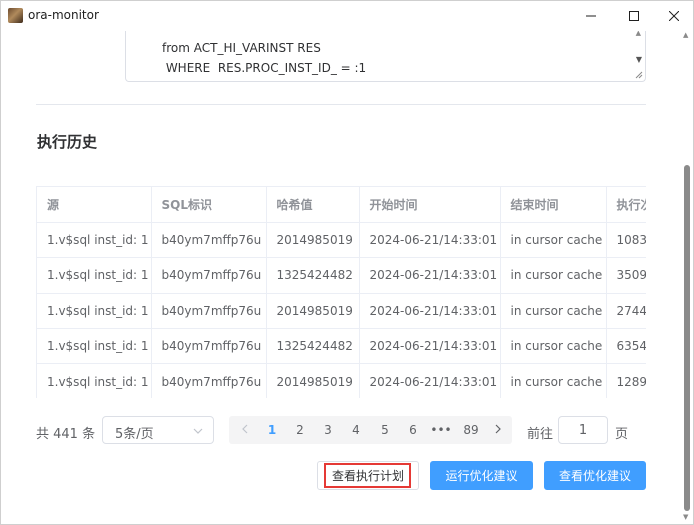 Image resolution: width=694 pixels, height=525 pixels. I want to click on page-number-5: 5, so click(385, 430).